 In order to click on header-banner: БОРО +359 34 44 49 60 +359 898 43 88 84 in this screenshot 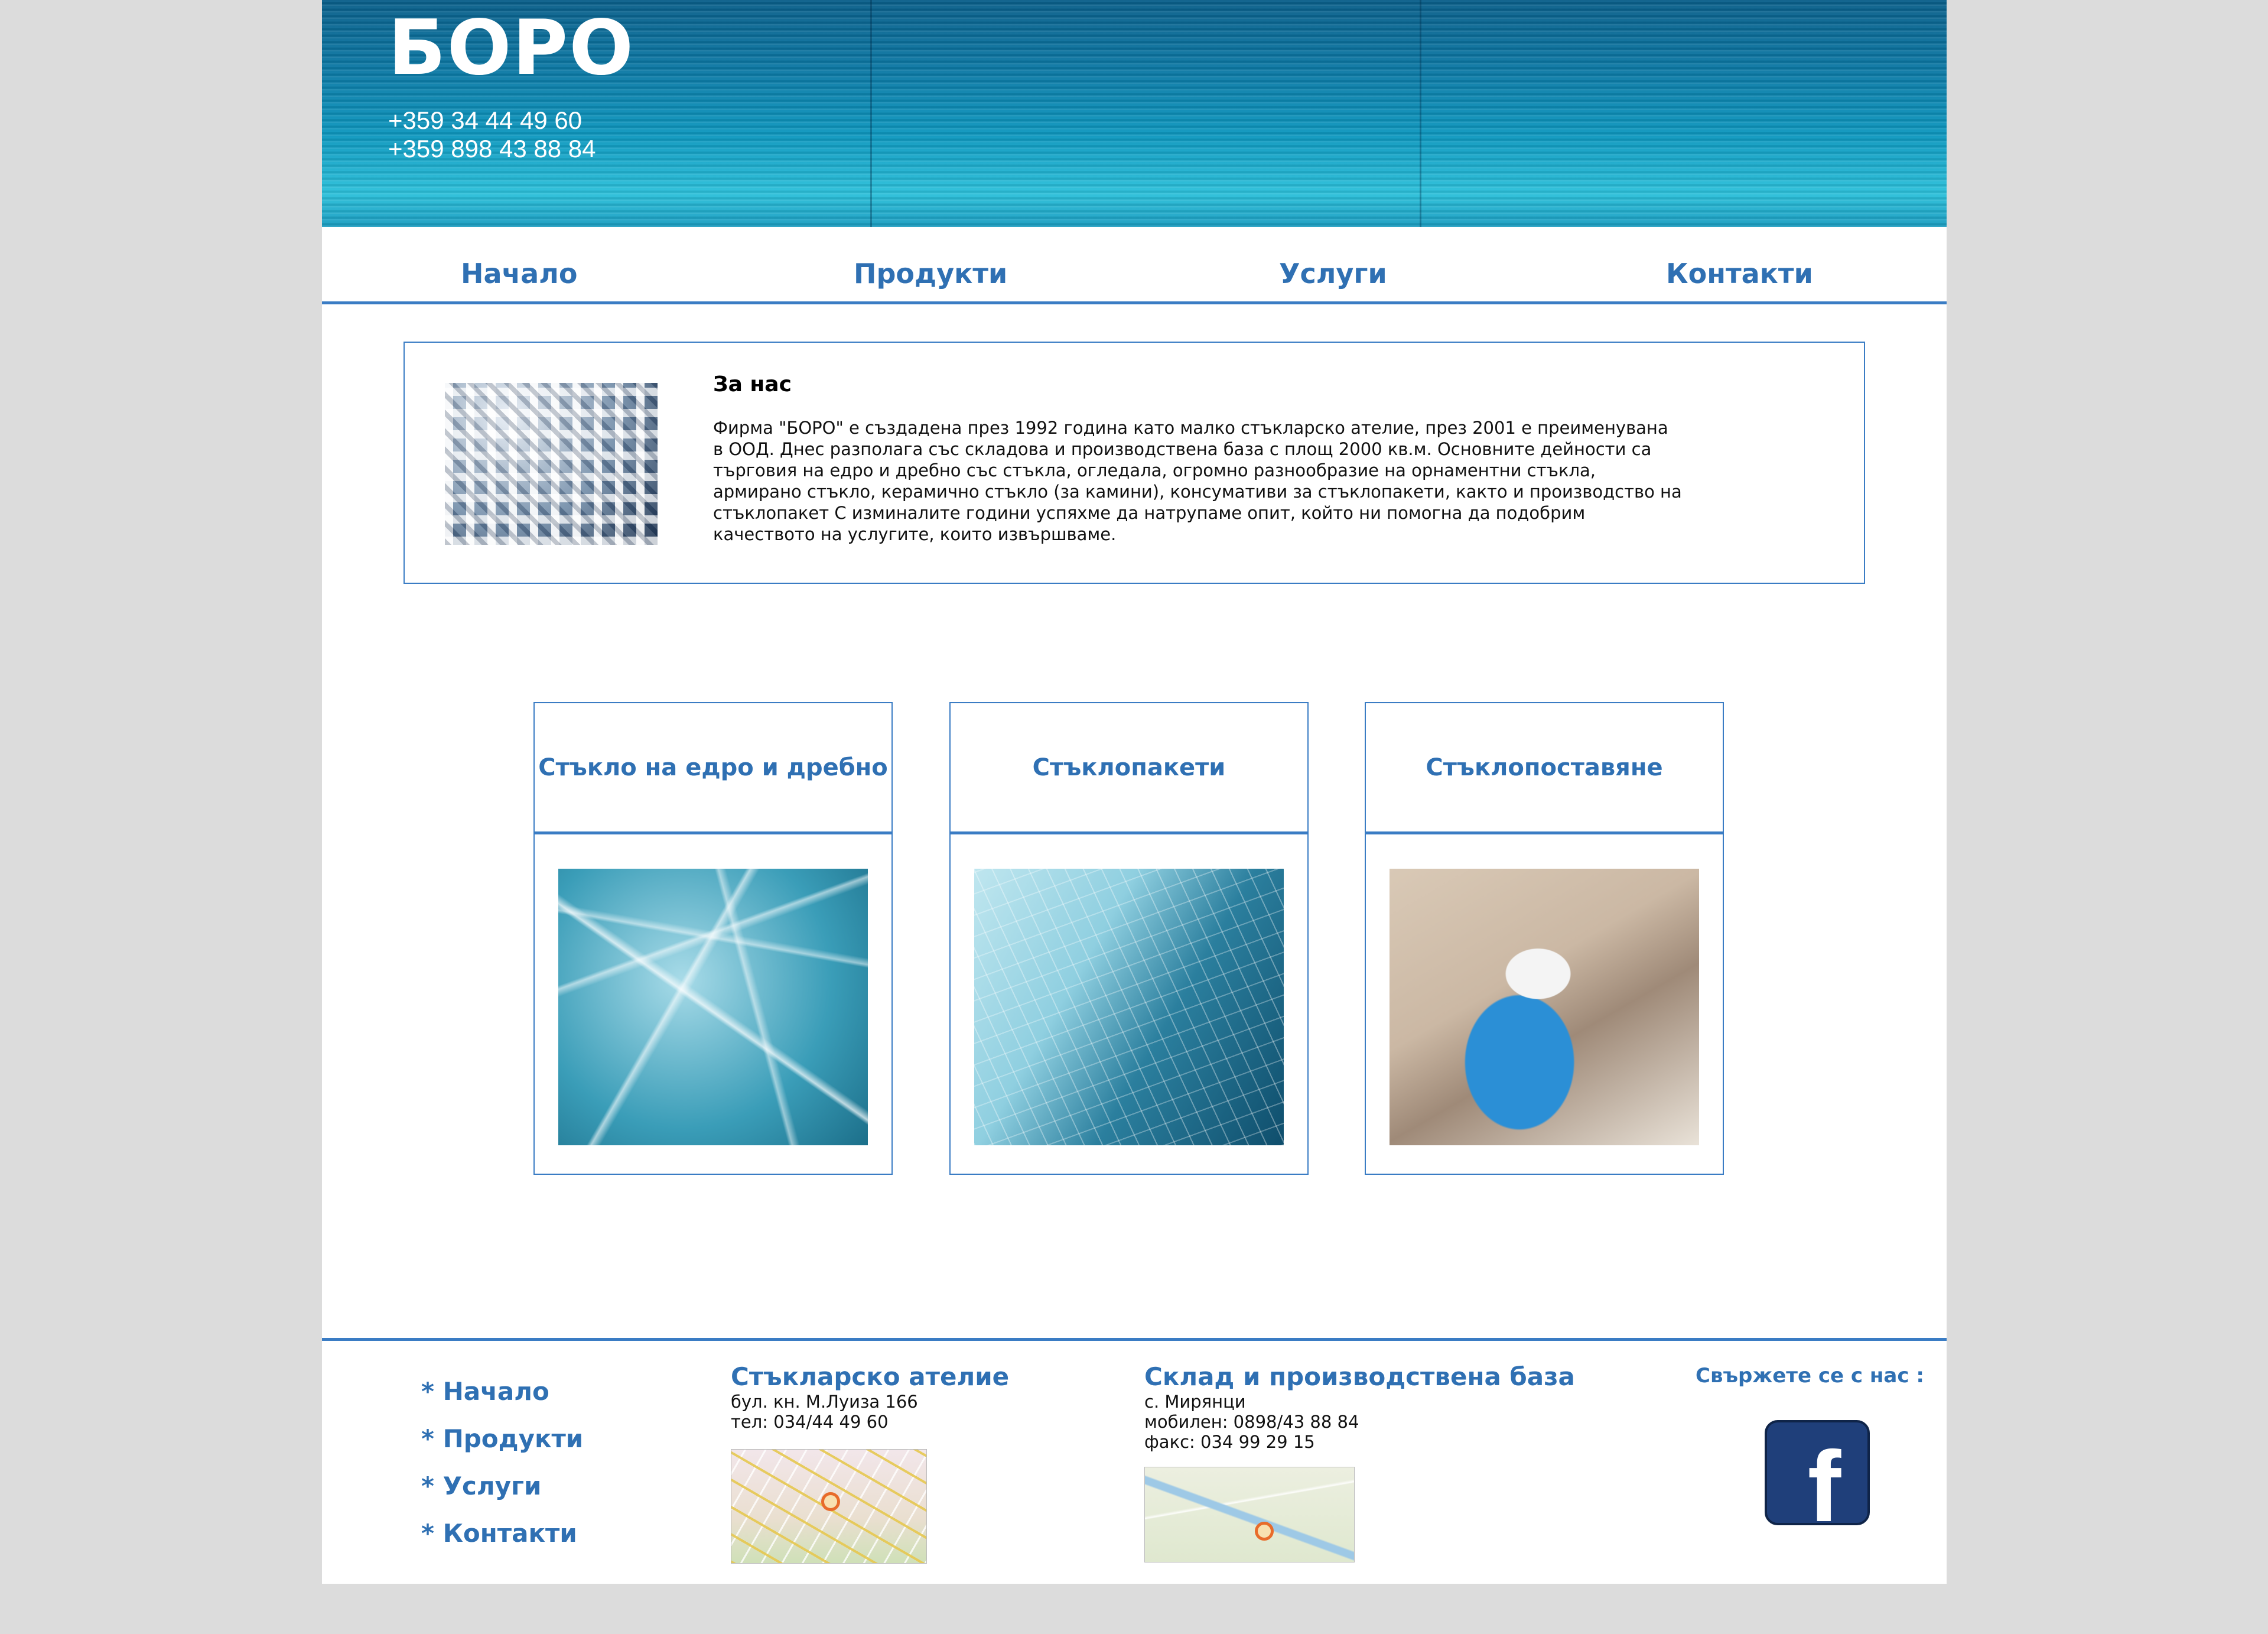, I will do `click(1134, 113)`.